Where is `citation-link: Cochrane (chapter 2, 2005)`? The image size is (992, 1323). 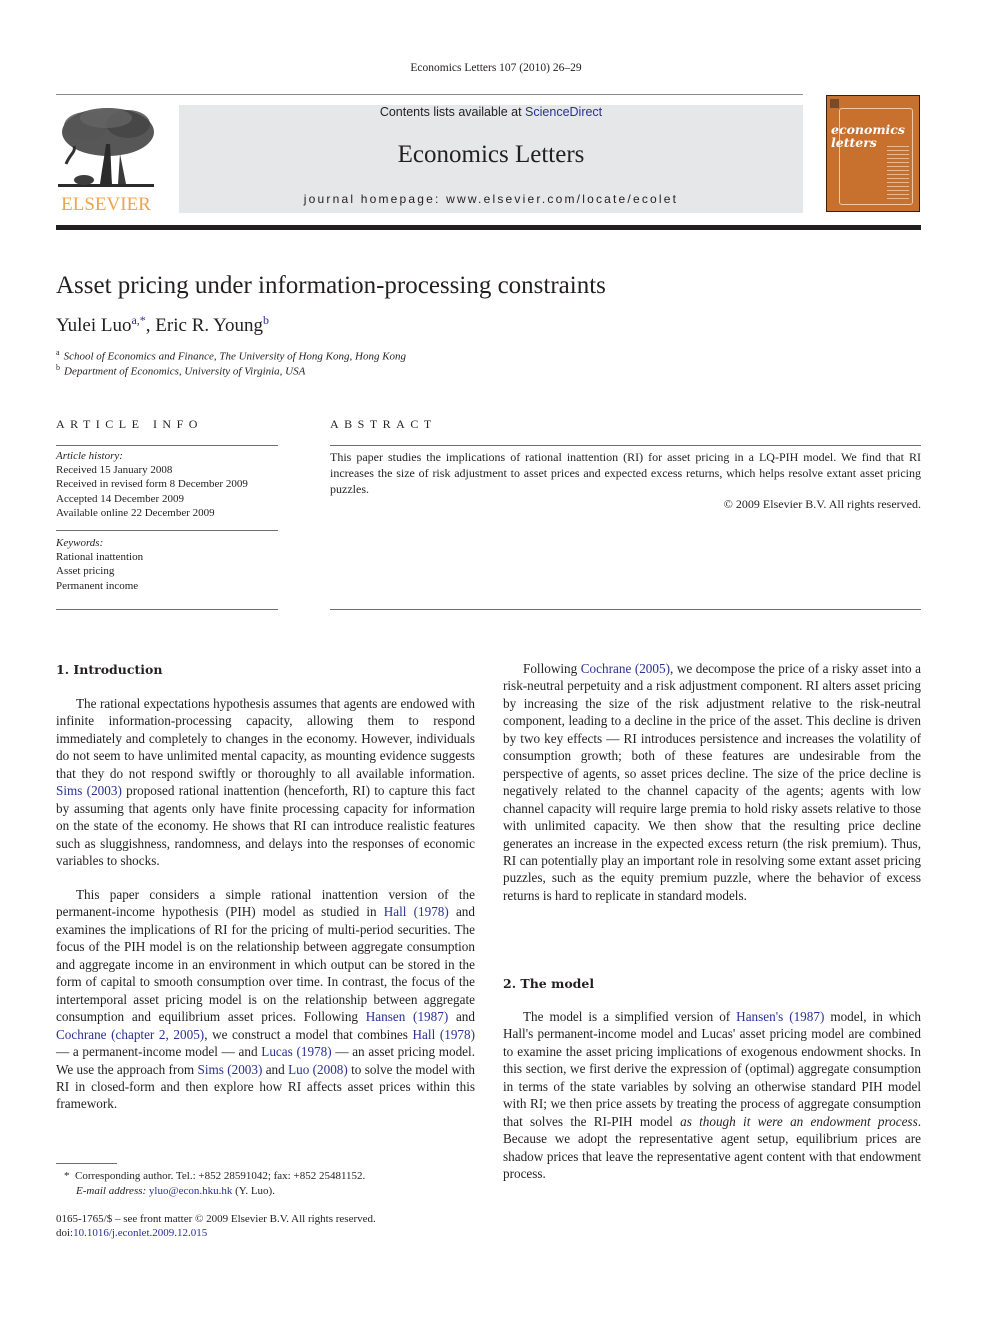
citation-link: Cochrane (chapter 2, 2005) is located at coordinates (130, 1034).